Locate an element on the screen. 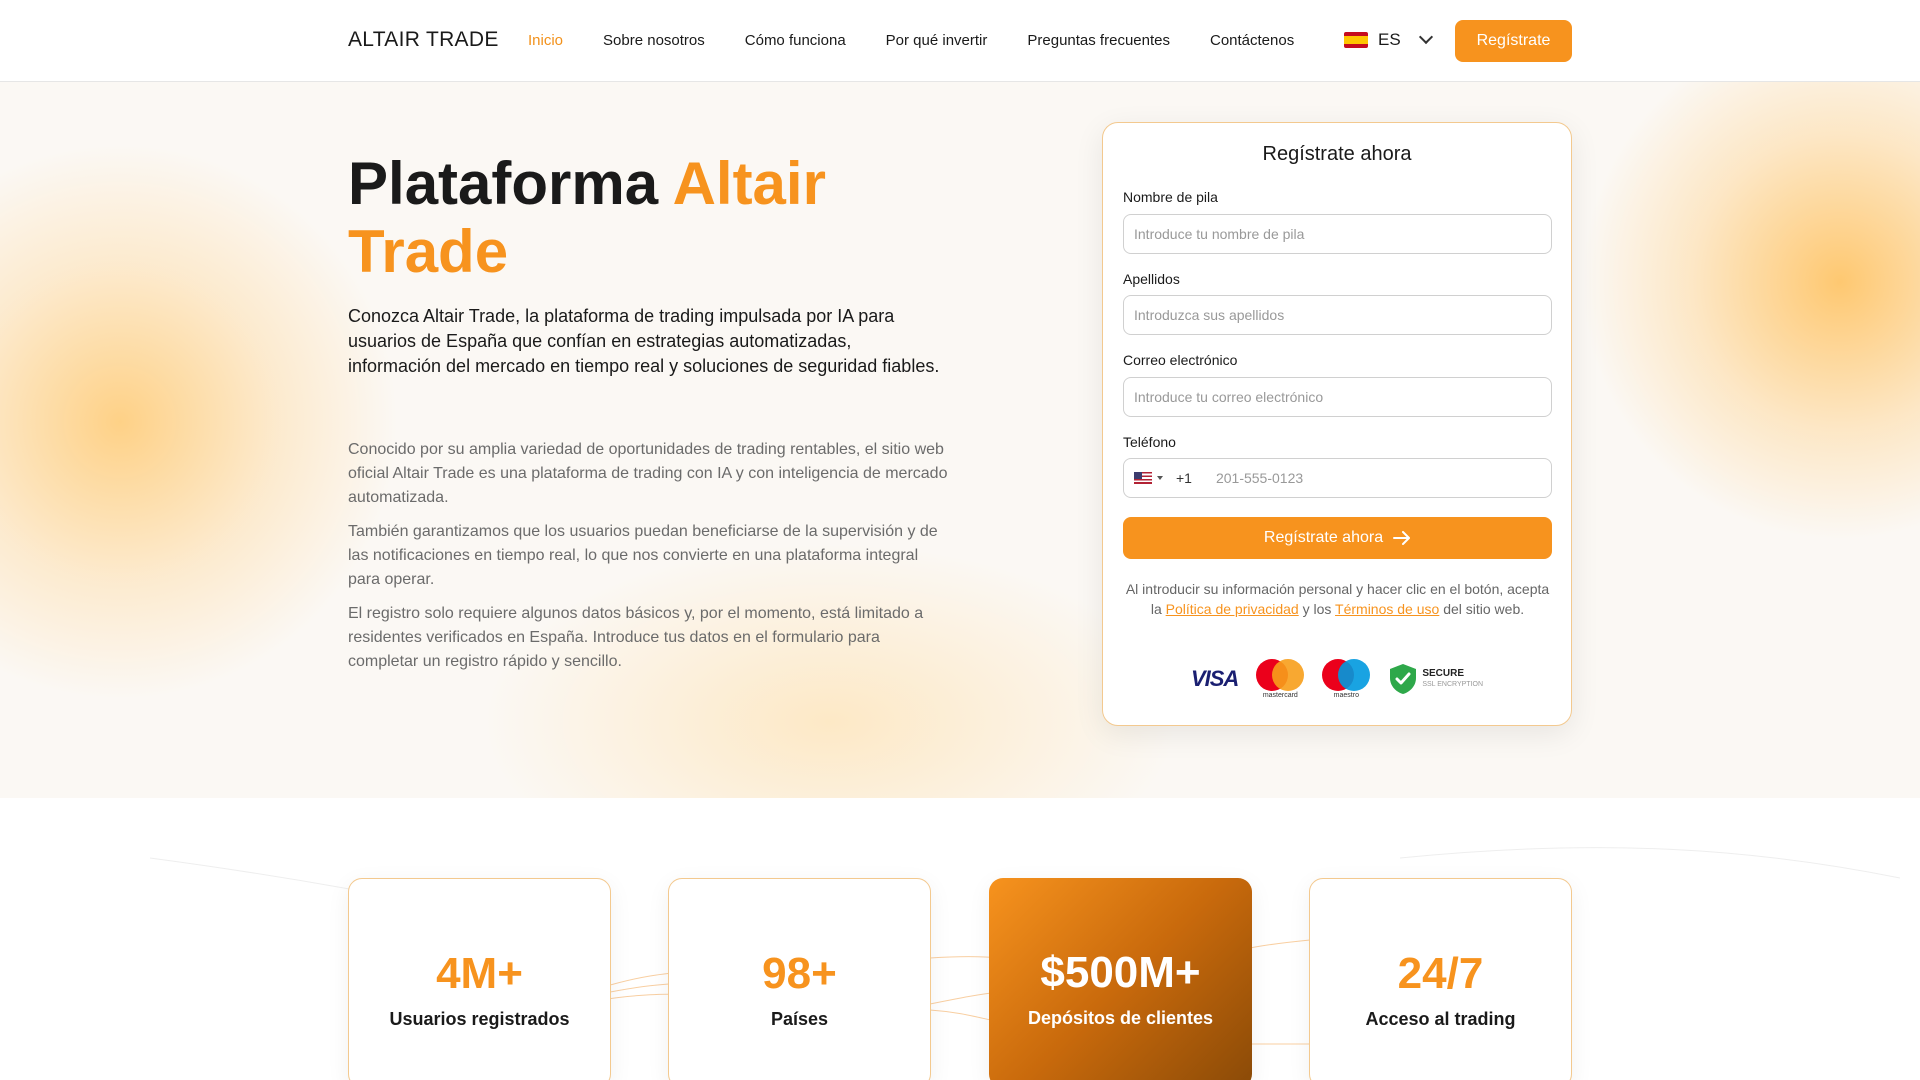 This screenshot has width=1920, height=1080. stat-value: $500M+ is located at coordinates (1120, 972).